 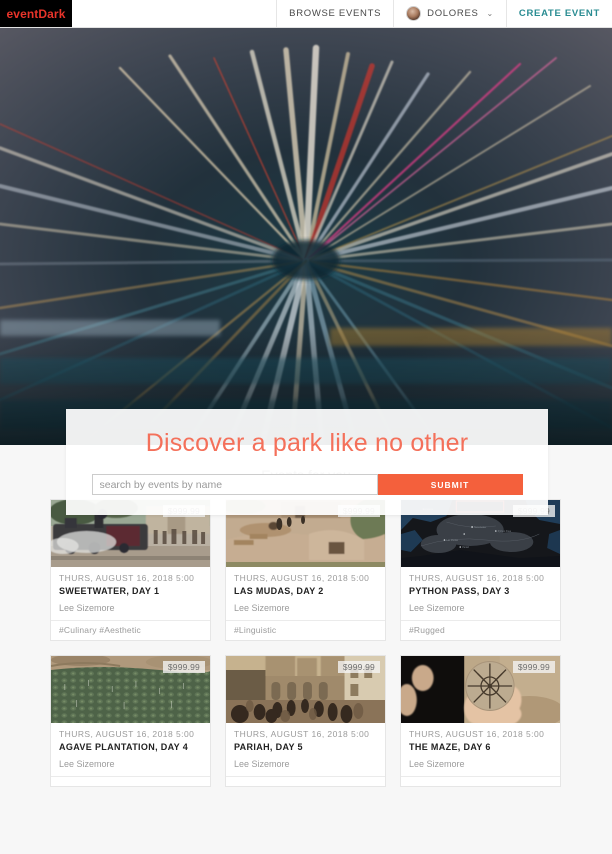 I want to click on user-menu: DOLORES ⌄, so click(x=449, y=13).